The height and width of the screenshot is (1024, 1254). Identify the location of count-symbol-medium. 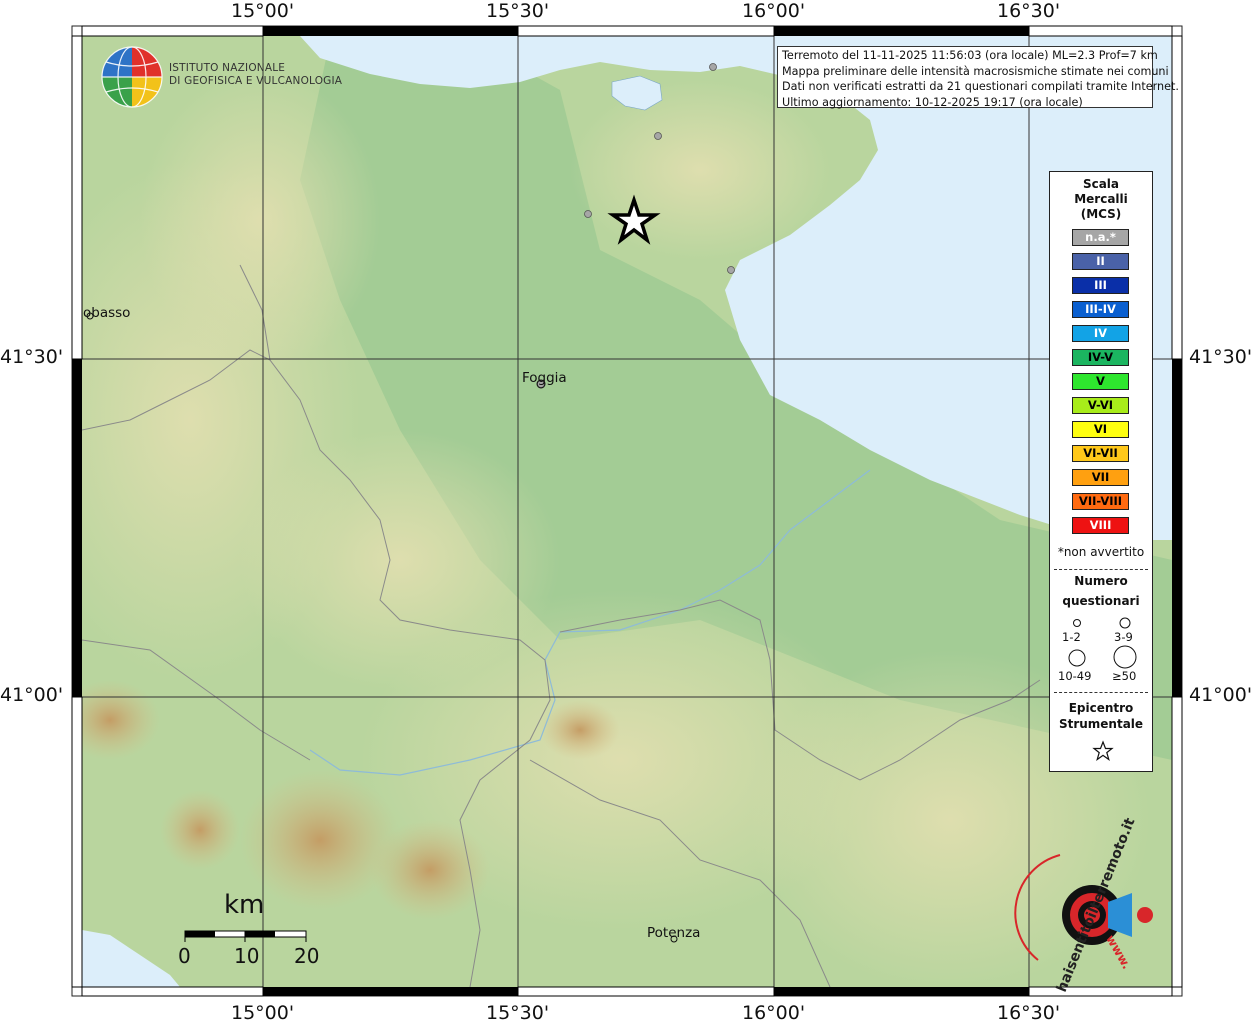
(1125, 623).